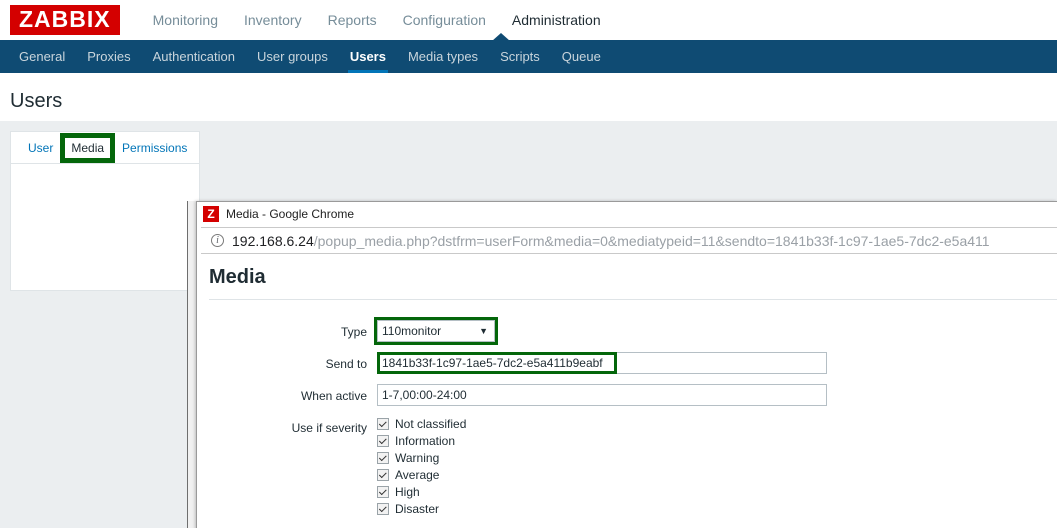 The image size is (1057, 528). What do you see at coordinates (407, 492) in the screenshot?
I see `severity-label: High` at bounding box center [407, 492].